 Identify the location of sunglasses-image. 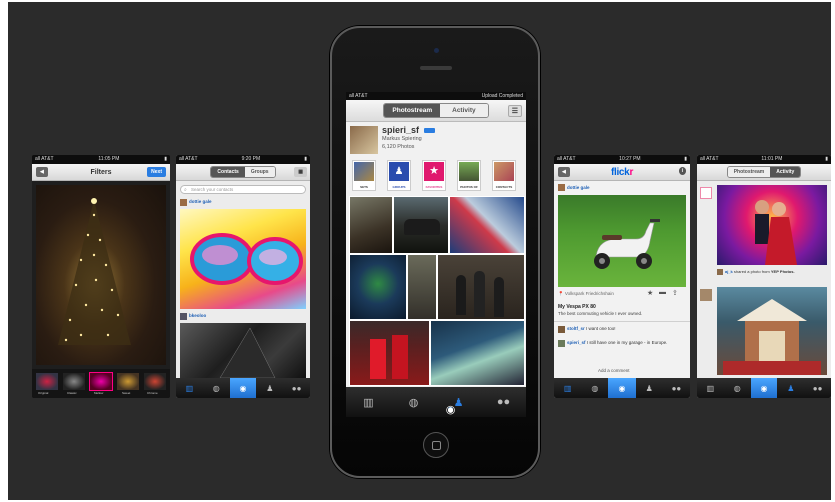
(246, 259).